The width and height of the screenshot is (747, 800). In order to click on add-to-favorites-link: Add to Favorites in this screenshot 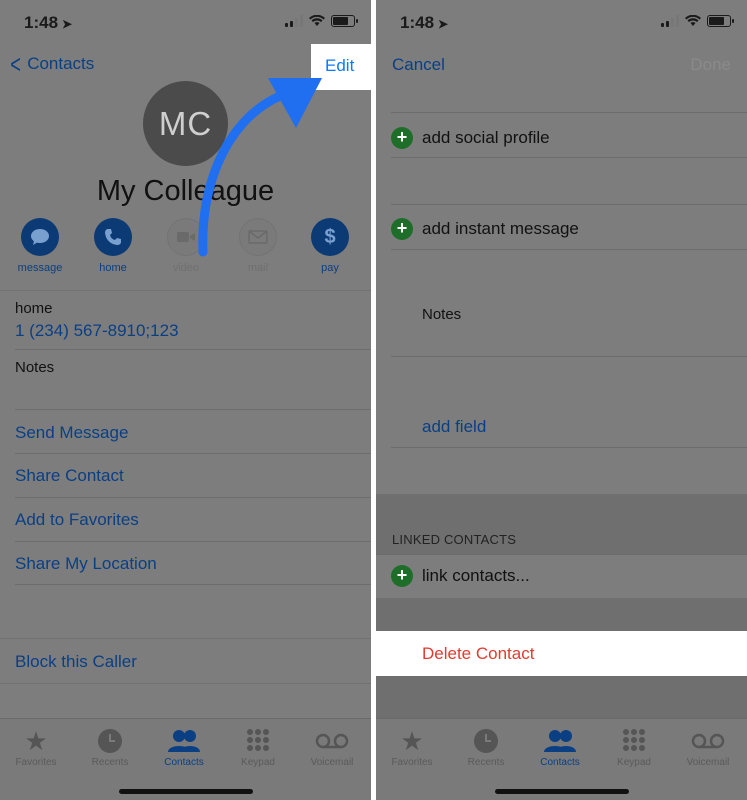, I will do `click(77, 520)`.